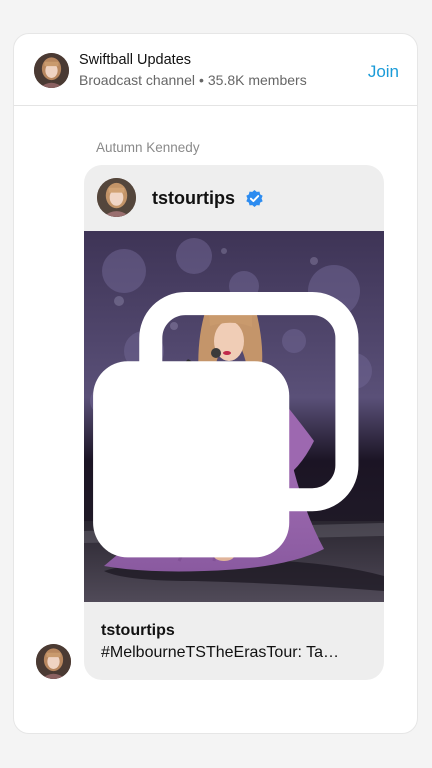  Describe the element at coordinates (148, 147) in the screenshot. I see `message-sender: Autumn Kennedy` at that location.